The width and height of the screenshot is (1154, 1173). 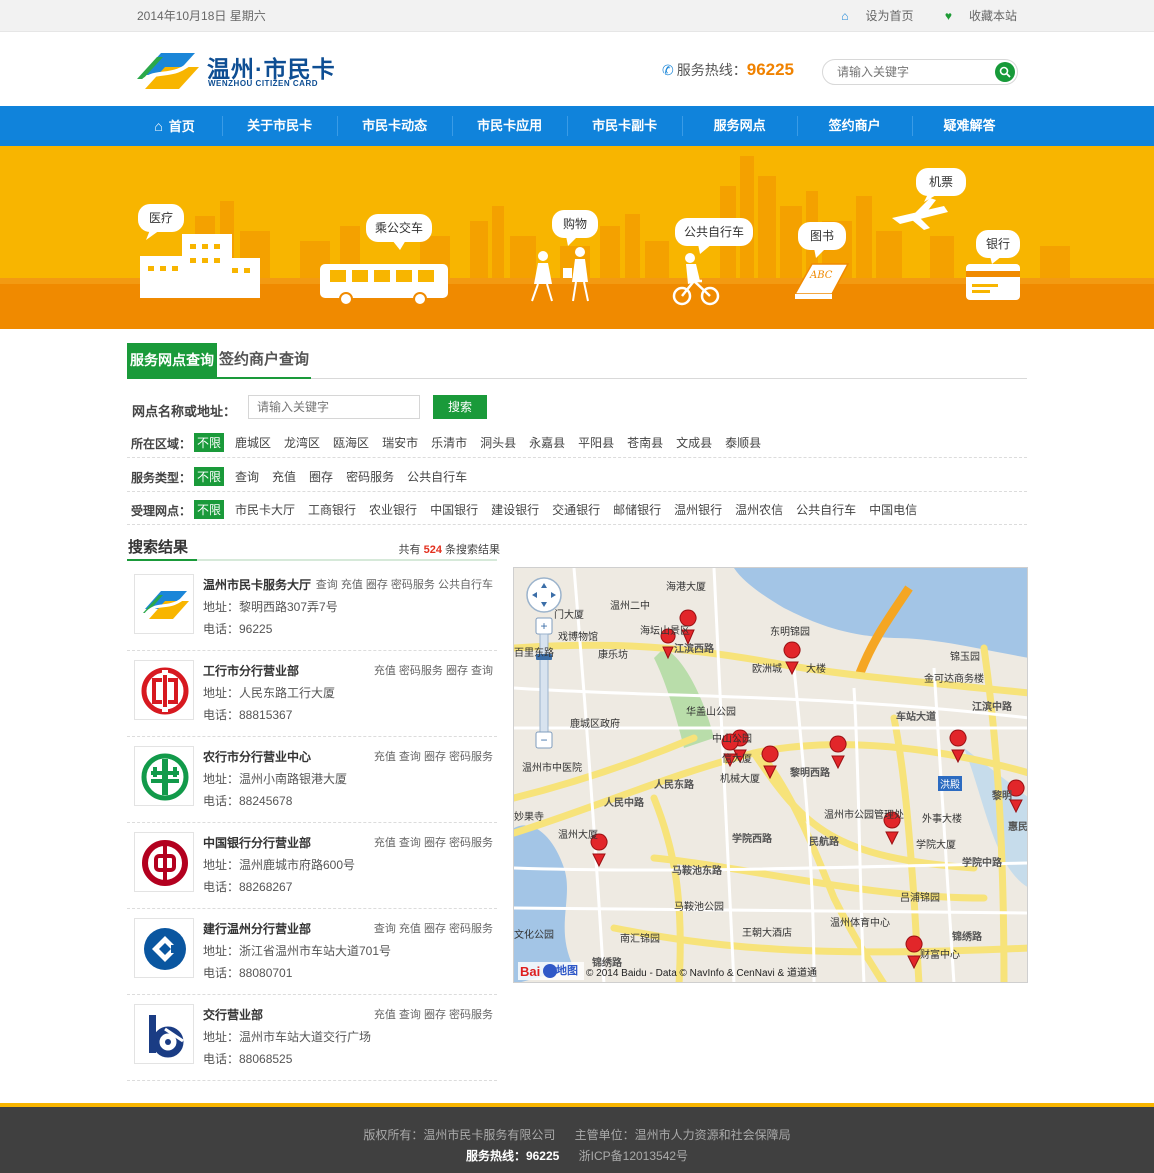 What do you see at coordinates (624, 126) in the screenshot?
I see `nav-item-secondary-card: 市民卡副卡` at bounding box center [624, 126].